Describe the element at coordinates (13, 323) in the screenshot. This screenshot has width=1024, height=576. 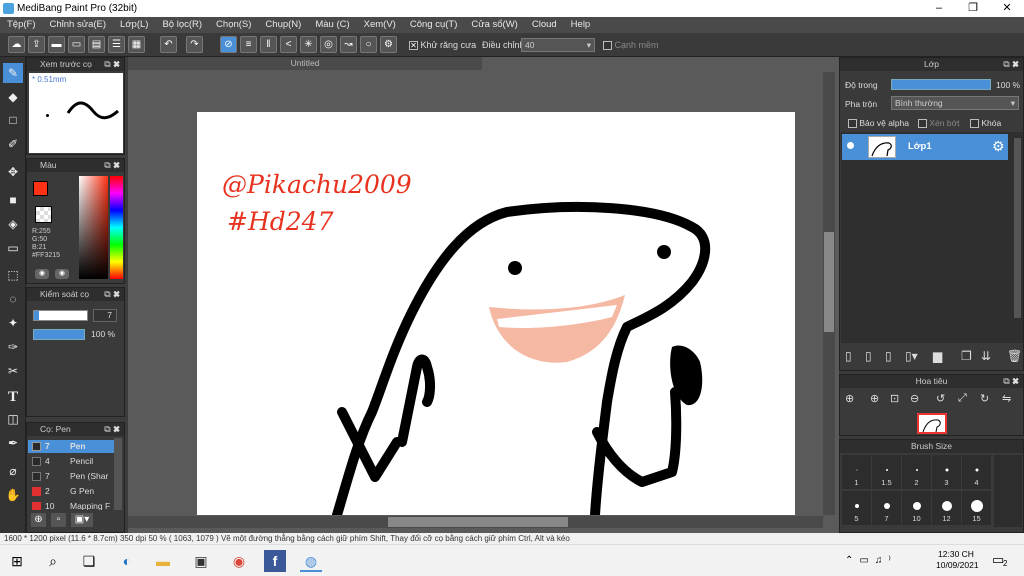
I see `magic-wand-icon: ✦` at that location.